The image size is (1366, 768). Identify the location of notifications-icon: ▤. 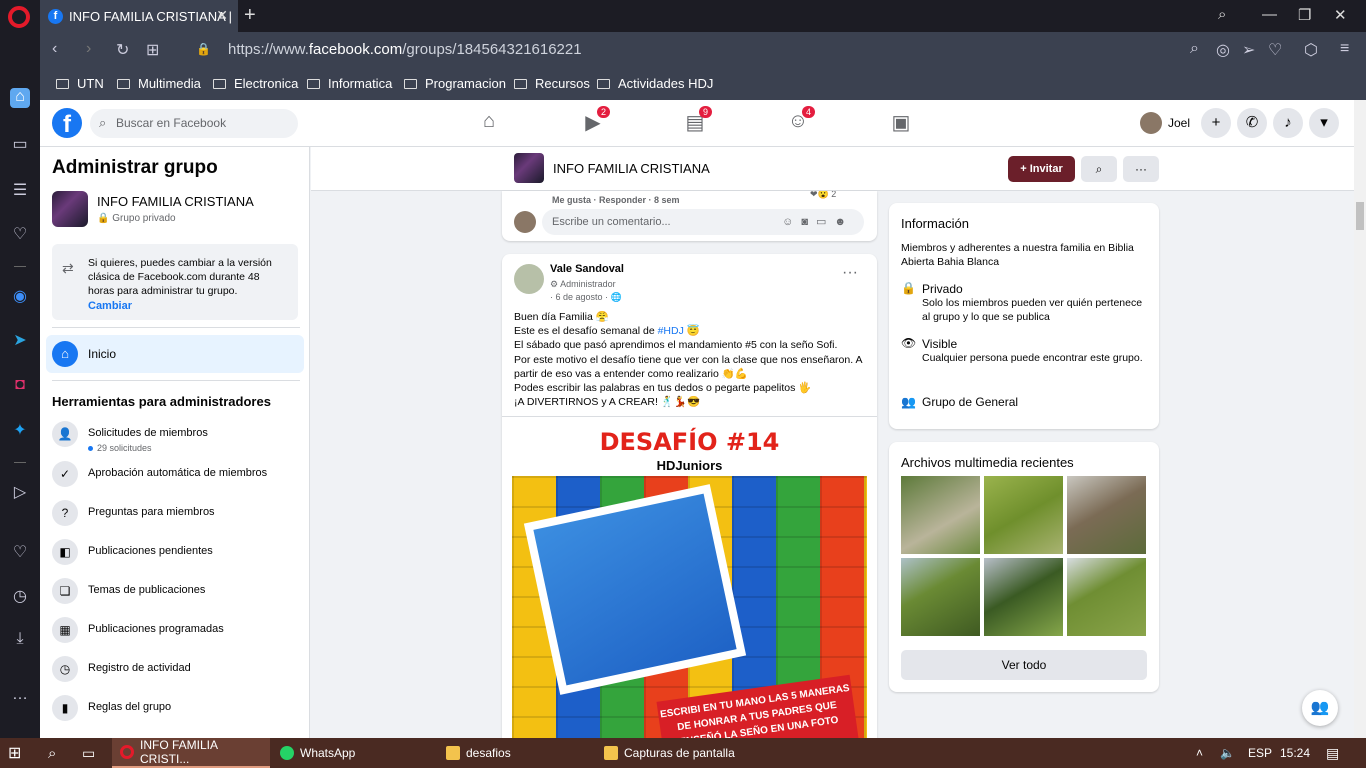
(1335, 753).